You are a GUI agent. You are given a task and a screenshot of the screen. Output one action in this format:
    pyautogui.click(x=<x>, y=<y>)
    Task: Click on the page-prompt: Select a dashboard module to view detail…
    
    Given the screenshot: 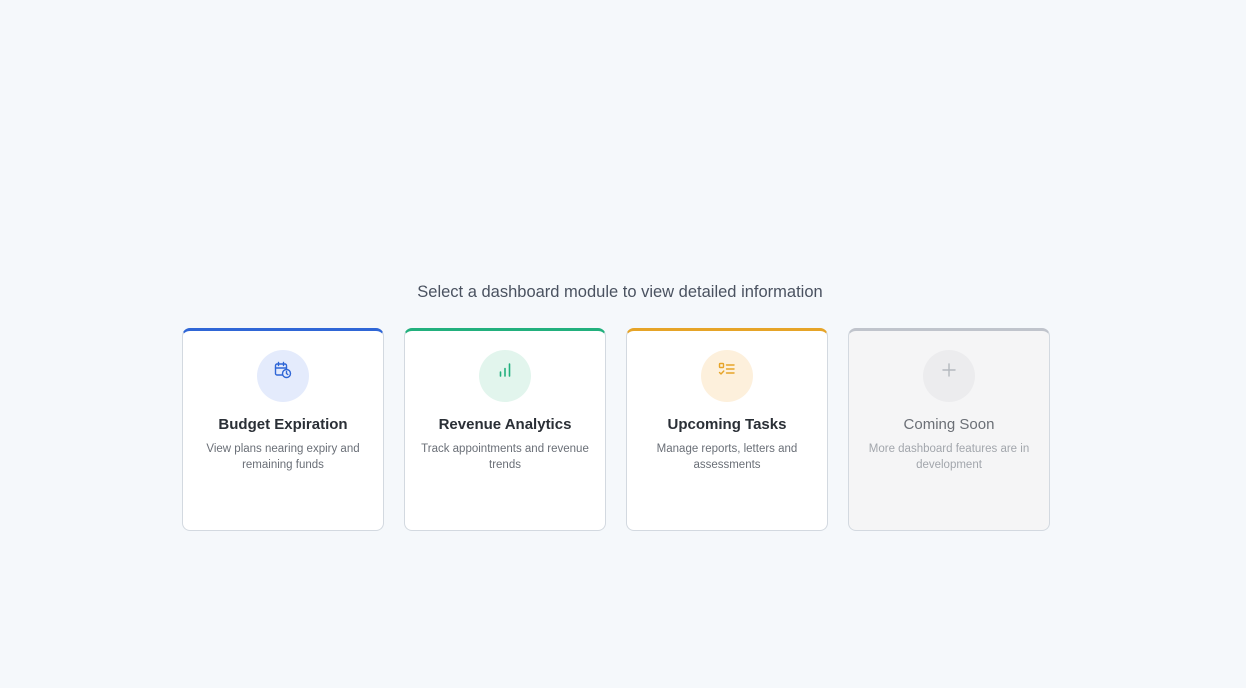 What is the action you would take?
    pyautogui.click(x=620, y=292)
    